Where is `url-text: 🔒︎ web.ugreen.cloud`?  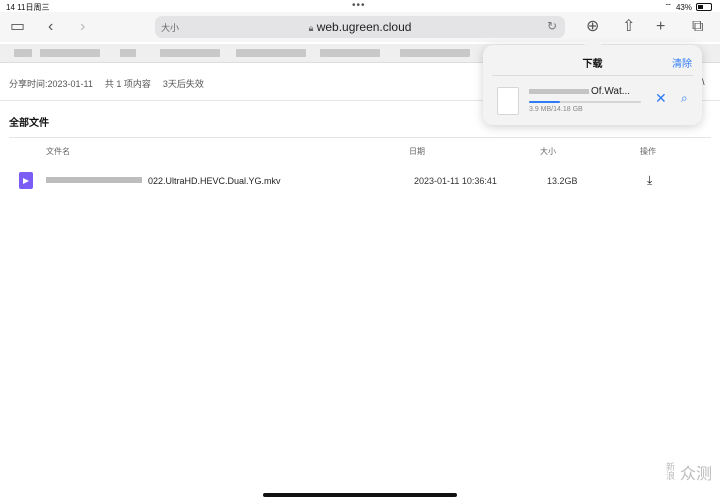 url-text: 🔒︎ web.ugreen.cloud is located at coordinates (360, 27).